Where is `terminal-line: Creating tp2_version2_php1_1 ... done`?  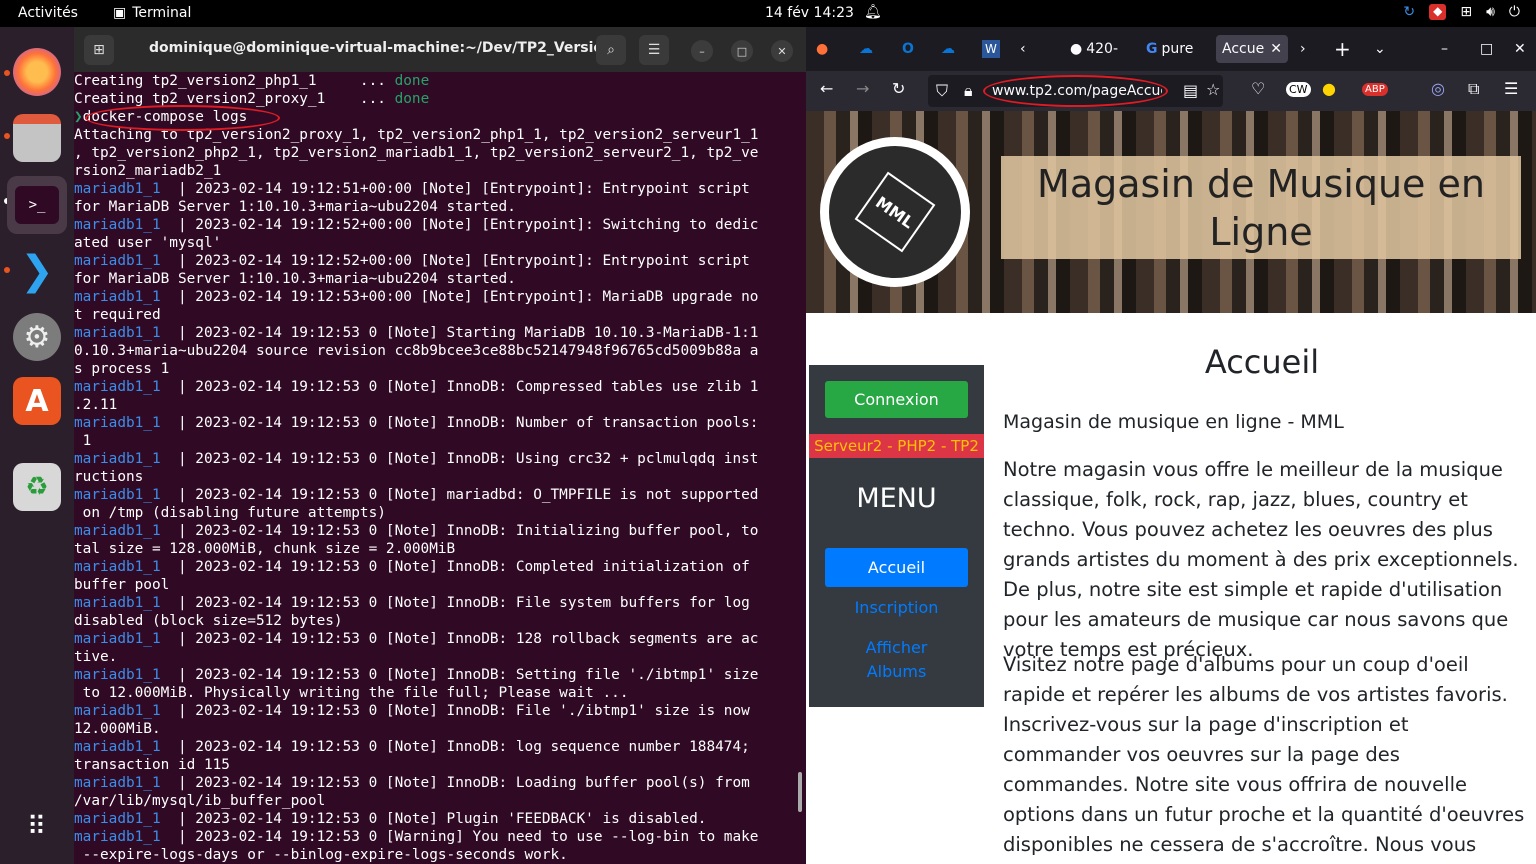
terminal-line: Creating tp2_version2_php1_1 ... done is located at coordinates (252, 81).